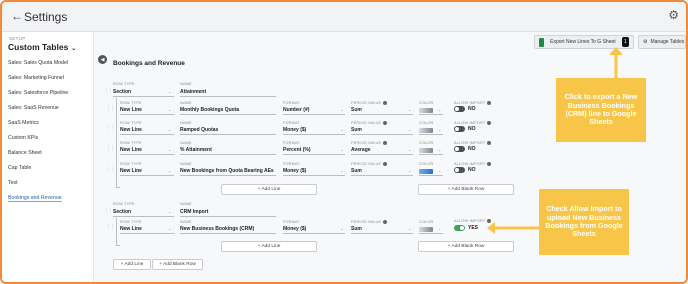  What do you see at coordinates (296, 110) in the screenshot?
I see `line-format: Number (#)` at bounding box center [296, 110].